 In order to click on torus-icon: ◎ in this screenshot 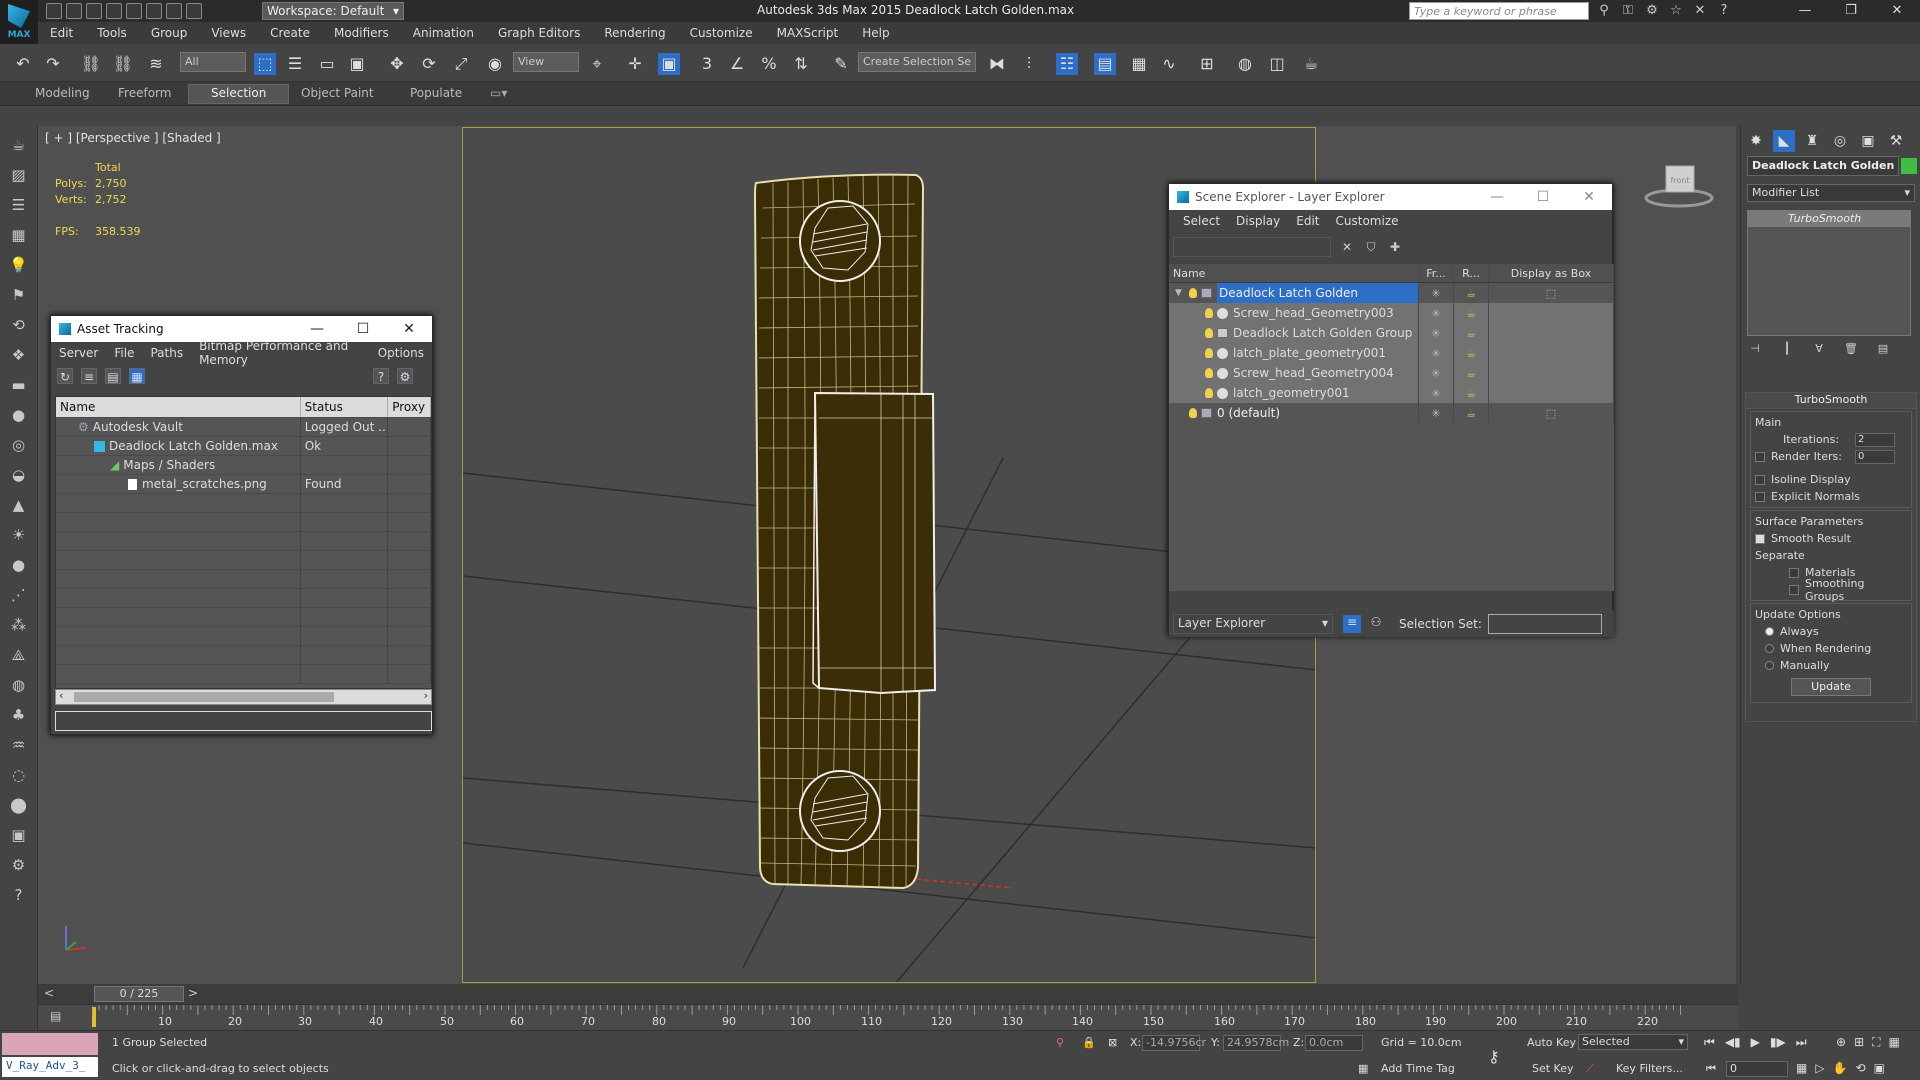, I will do `click(19, 445)`.